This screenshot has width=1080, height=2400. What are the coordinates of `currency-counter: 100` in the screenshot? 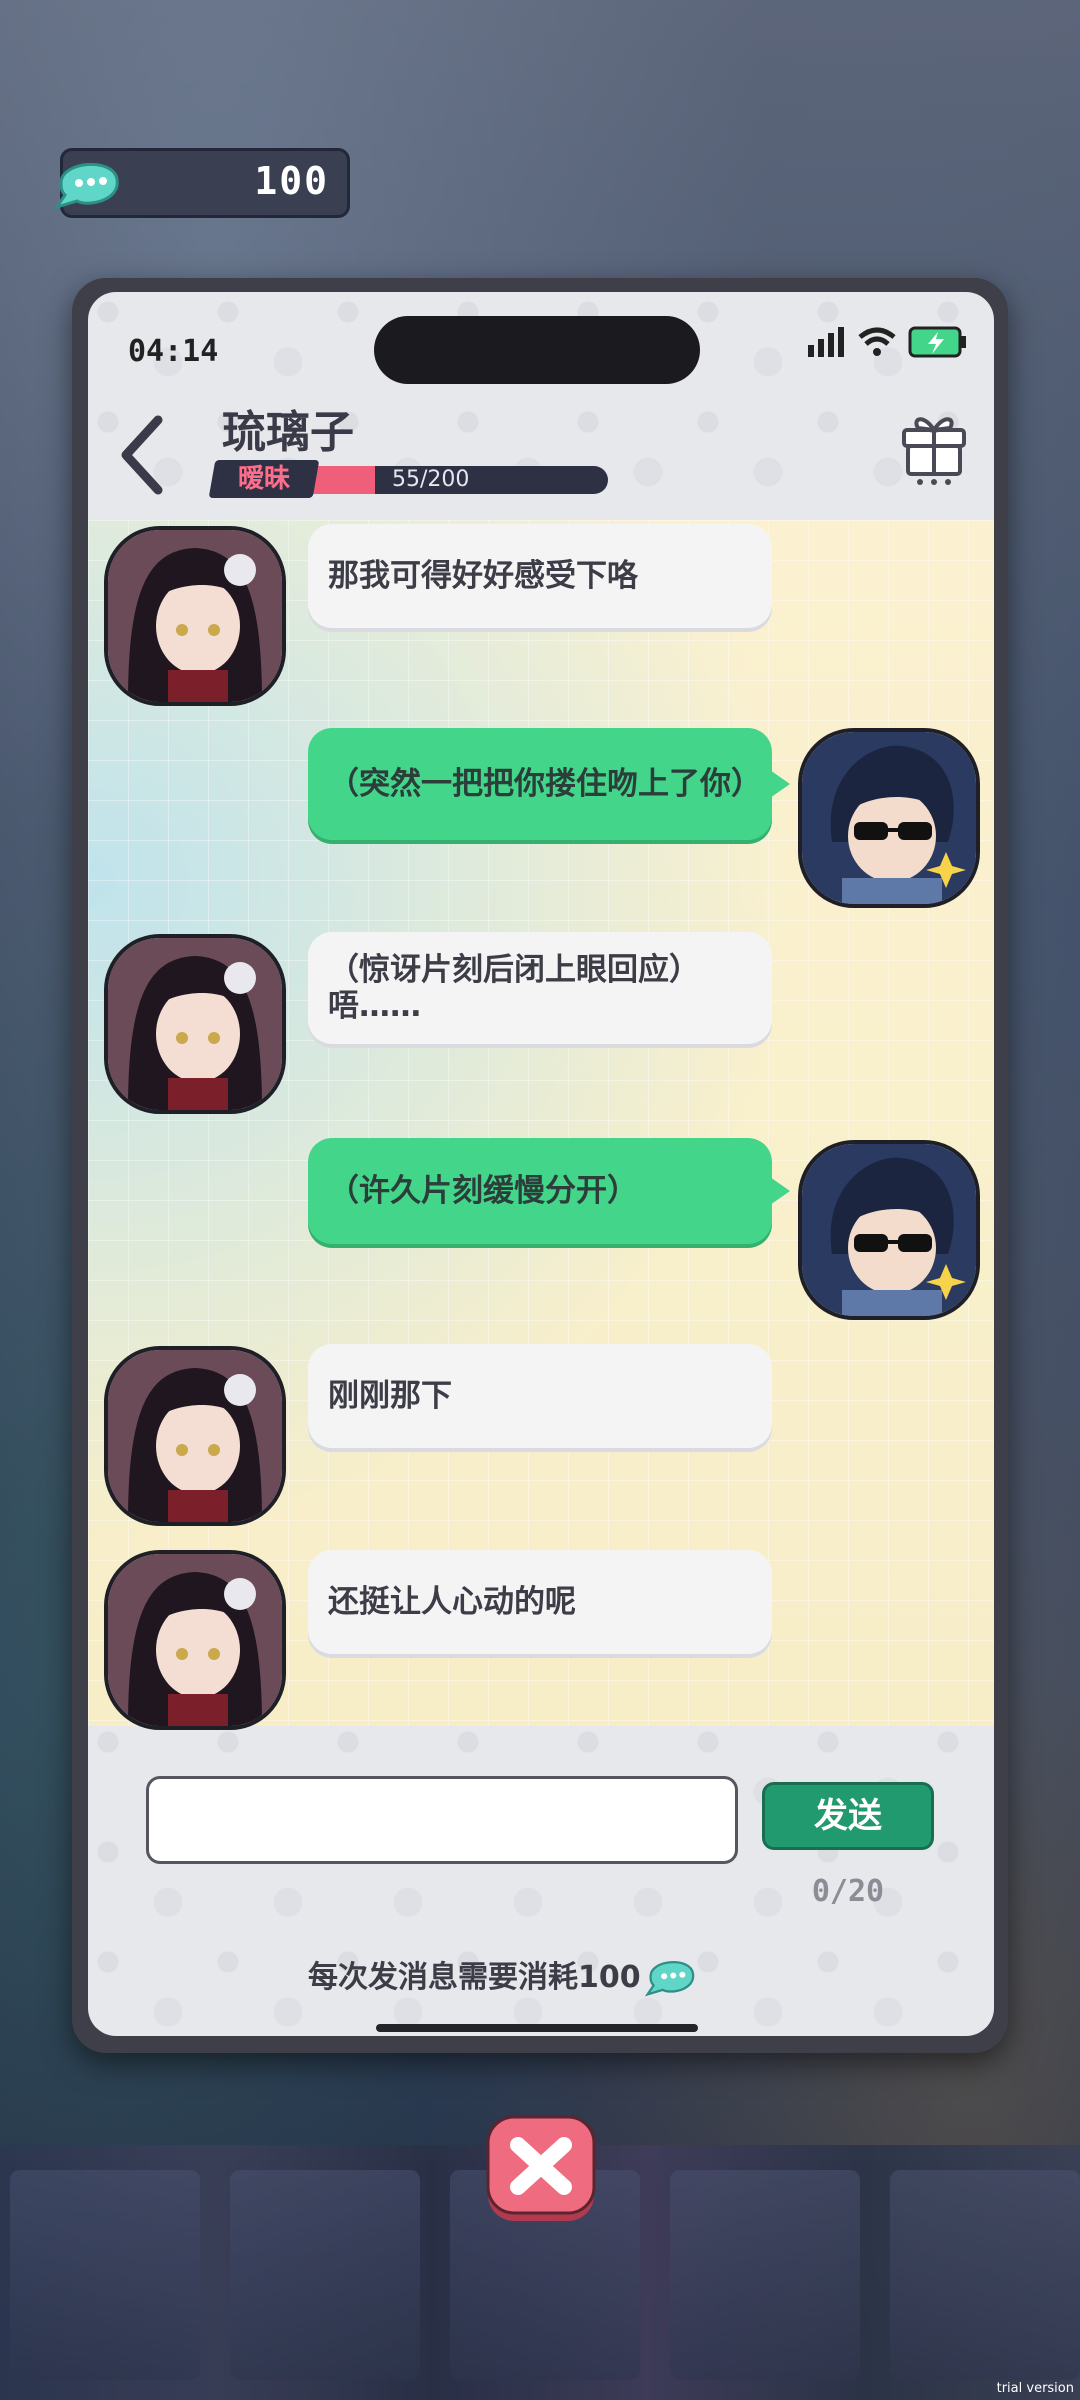 It's located at (201, 183).